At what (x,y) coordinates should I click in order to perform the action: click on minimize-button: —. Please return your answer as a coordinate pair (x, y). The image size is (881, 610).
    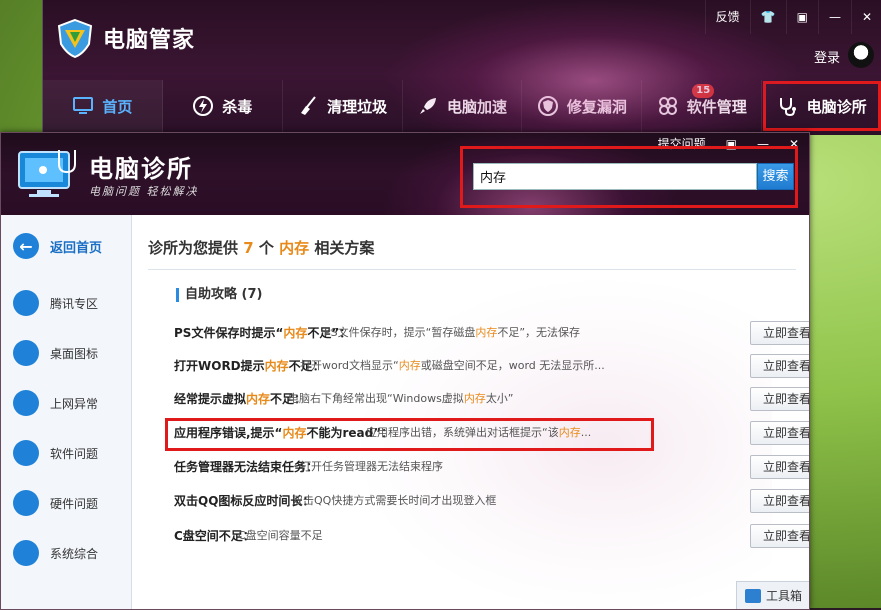
    Looking at the image, I should click on (834, 17).